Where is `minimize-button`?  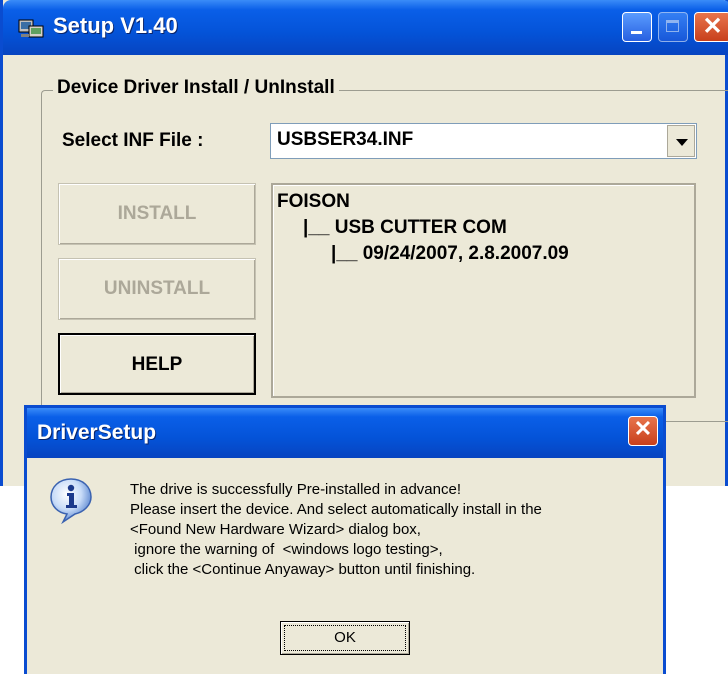 minimize-button is located at coordinates (637, 27).